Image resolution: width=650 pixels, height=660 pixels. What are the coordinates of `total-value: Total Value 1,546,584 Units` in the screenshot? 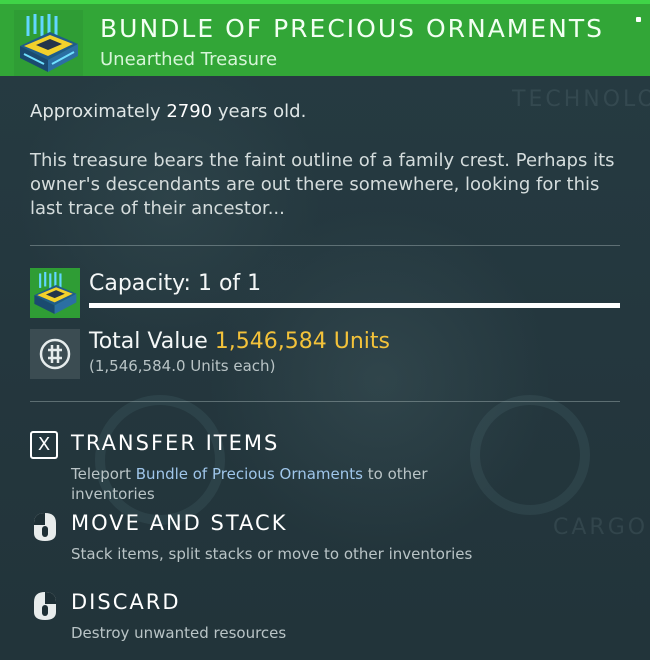 It's located at (239, 341).